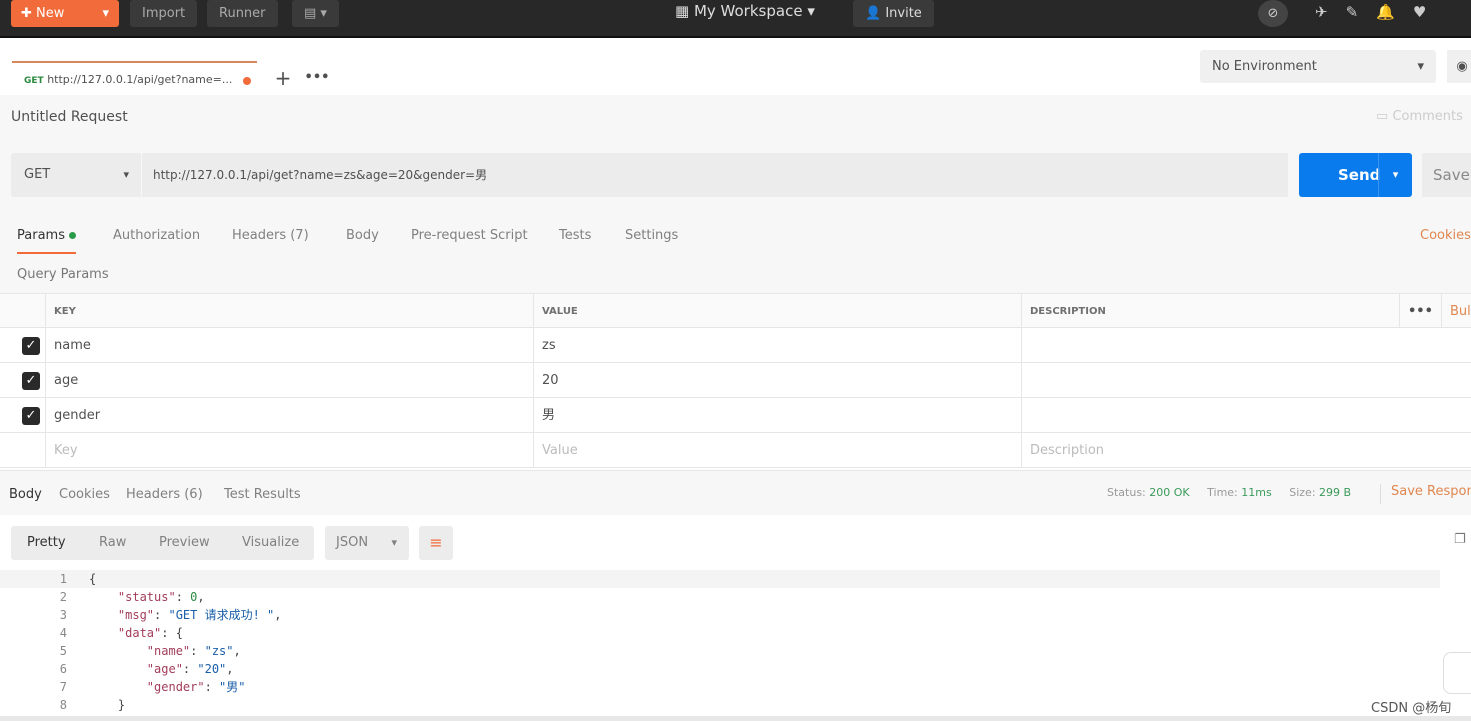 The width and height of the screenshot is (1471, 721). I want to click on save-response-button: Save Respon, so click(1425, 494).